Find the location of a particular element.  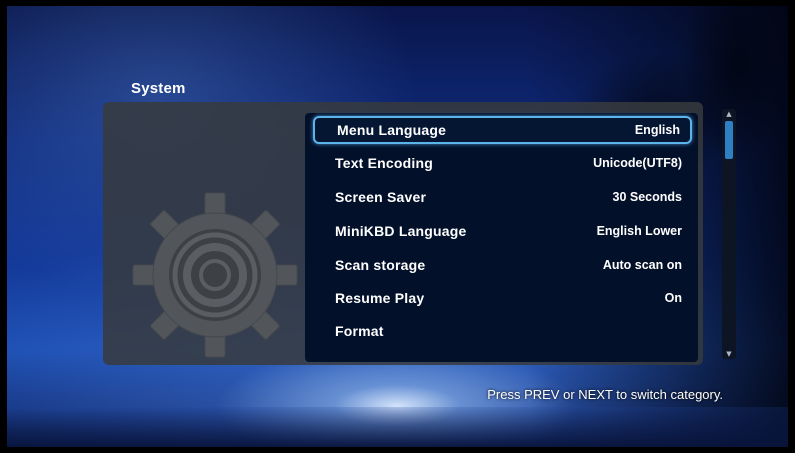

menu-item-label: Screen Saver is located at coordinates (381, 197).